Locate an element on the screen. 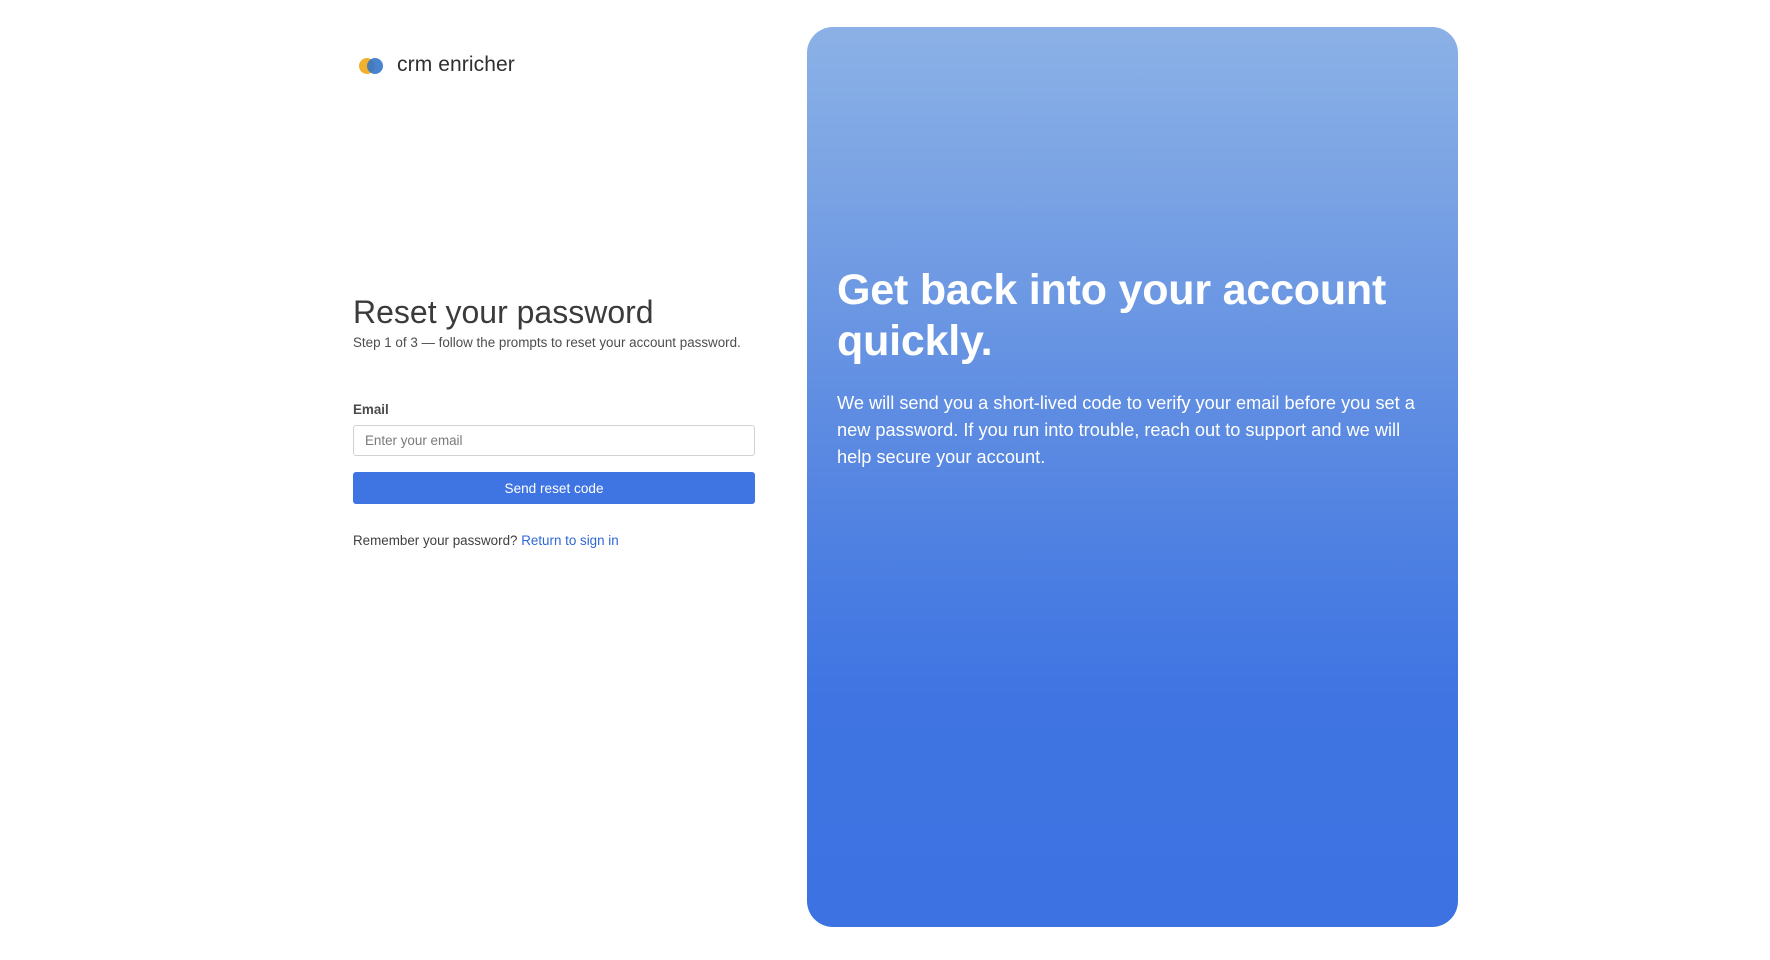 This screenshot has height=960, width=1770. return-to-sign-in-link: Return to sign in is located at coordinates (570, 540).